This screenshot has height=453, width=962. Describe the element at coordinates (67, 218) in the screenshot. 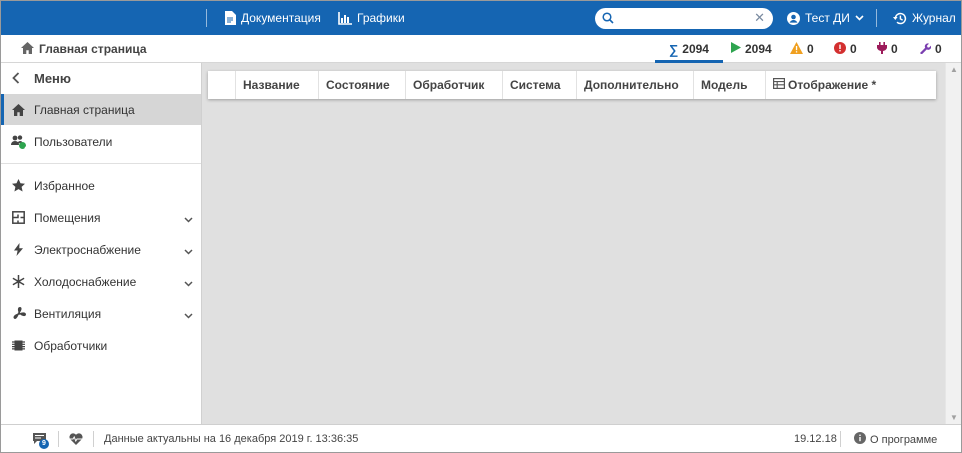

I see `sidebar-item-label: Помещения` at that location.